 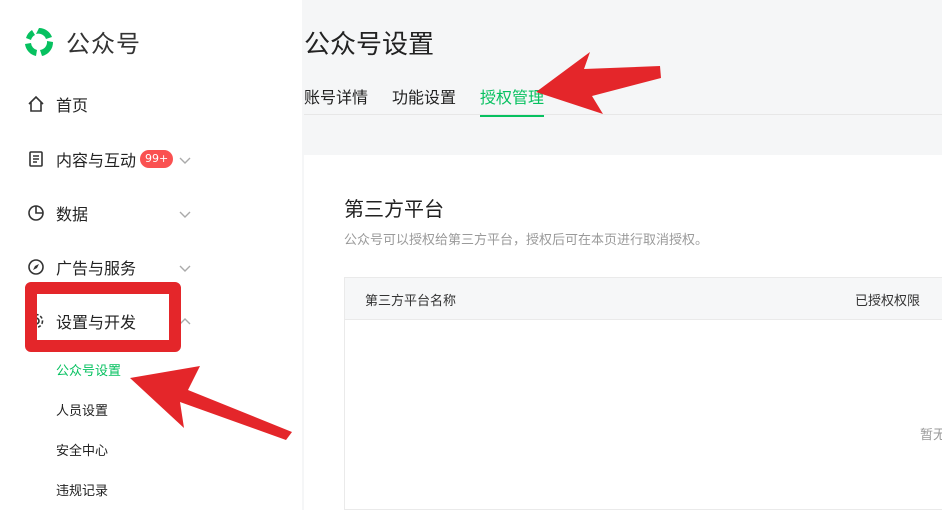 What do you see at coordinates (36, 321) in the screenshot?
I see `gear-icon` at bounding box center [36, 321].